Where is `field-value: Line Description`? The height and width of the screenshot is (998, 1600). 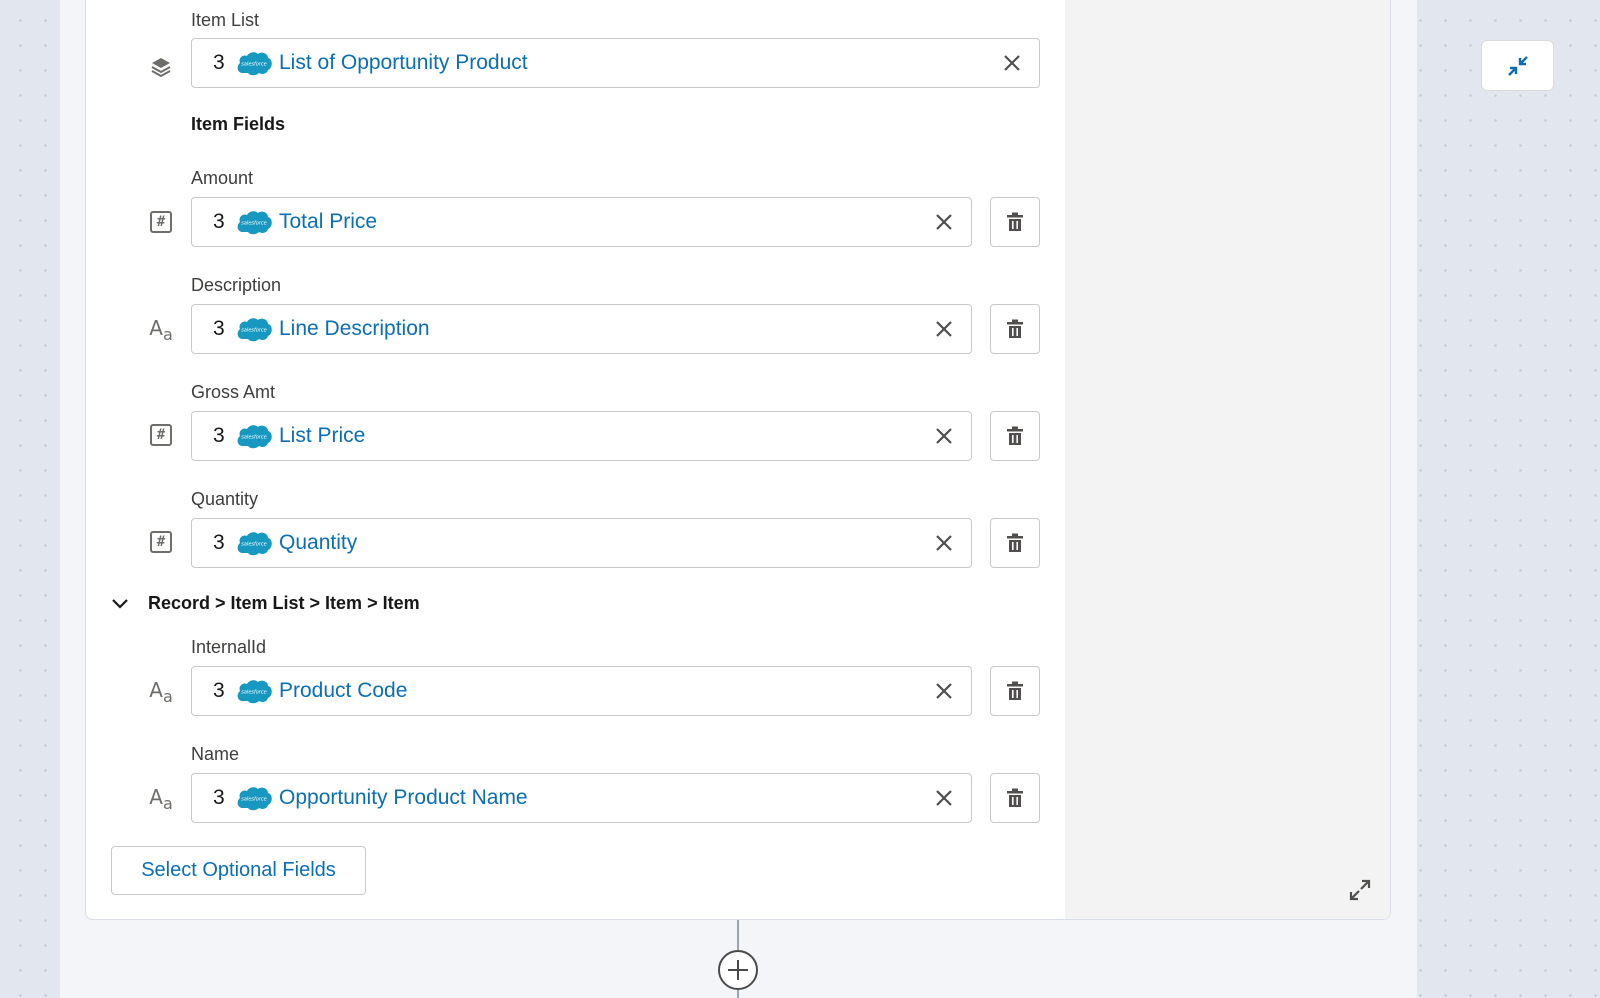 field-value: Line Description is located at coordinates (354, 328).